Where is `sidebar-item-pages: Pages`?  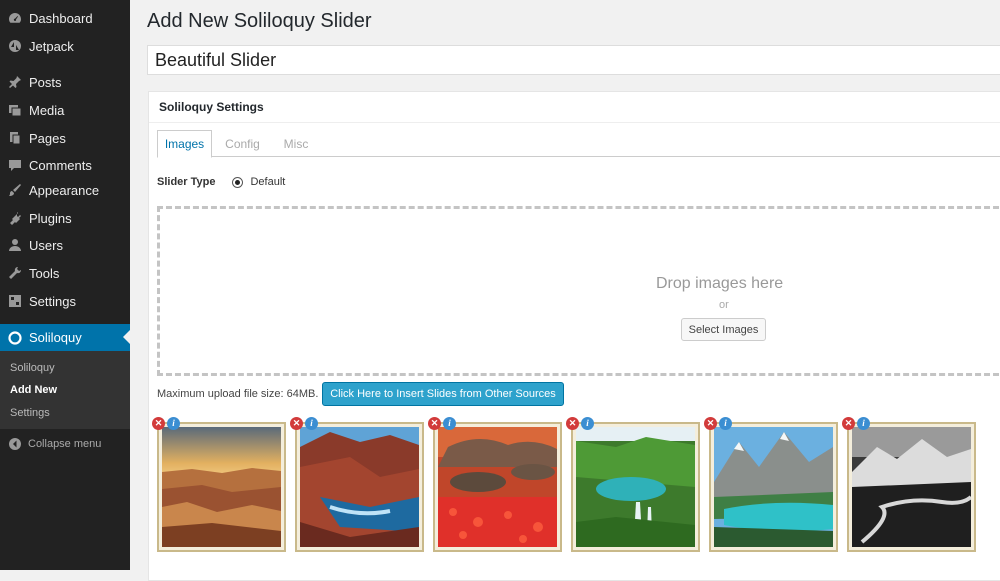 sidebar-item-pages: Pages is located at coordinates (65, 138).